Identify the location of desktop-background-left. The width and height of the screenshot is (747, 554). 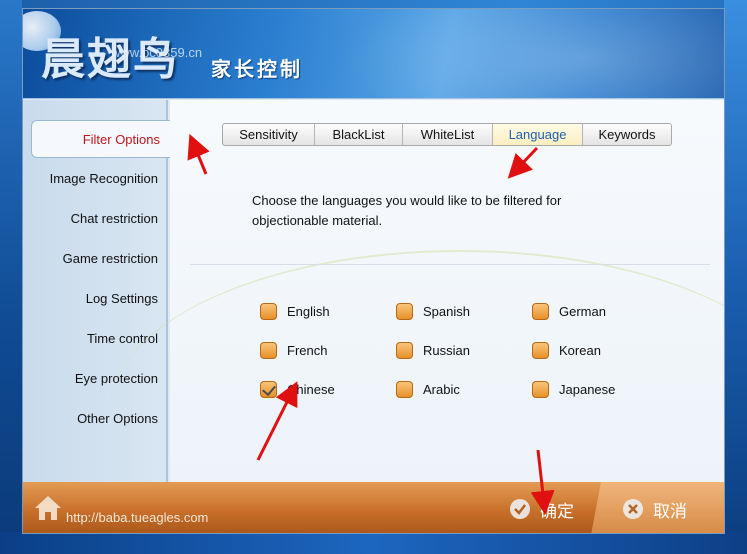
(11, 277).